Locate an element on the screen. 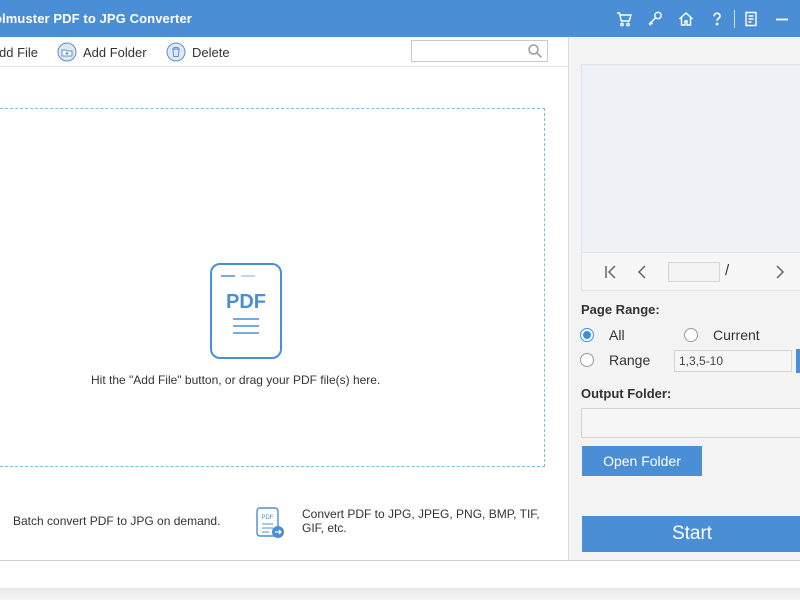 The width and height of the screenshot is (800, 600). output-folder-input is located at coordinates (690, 423).